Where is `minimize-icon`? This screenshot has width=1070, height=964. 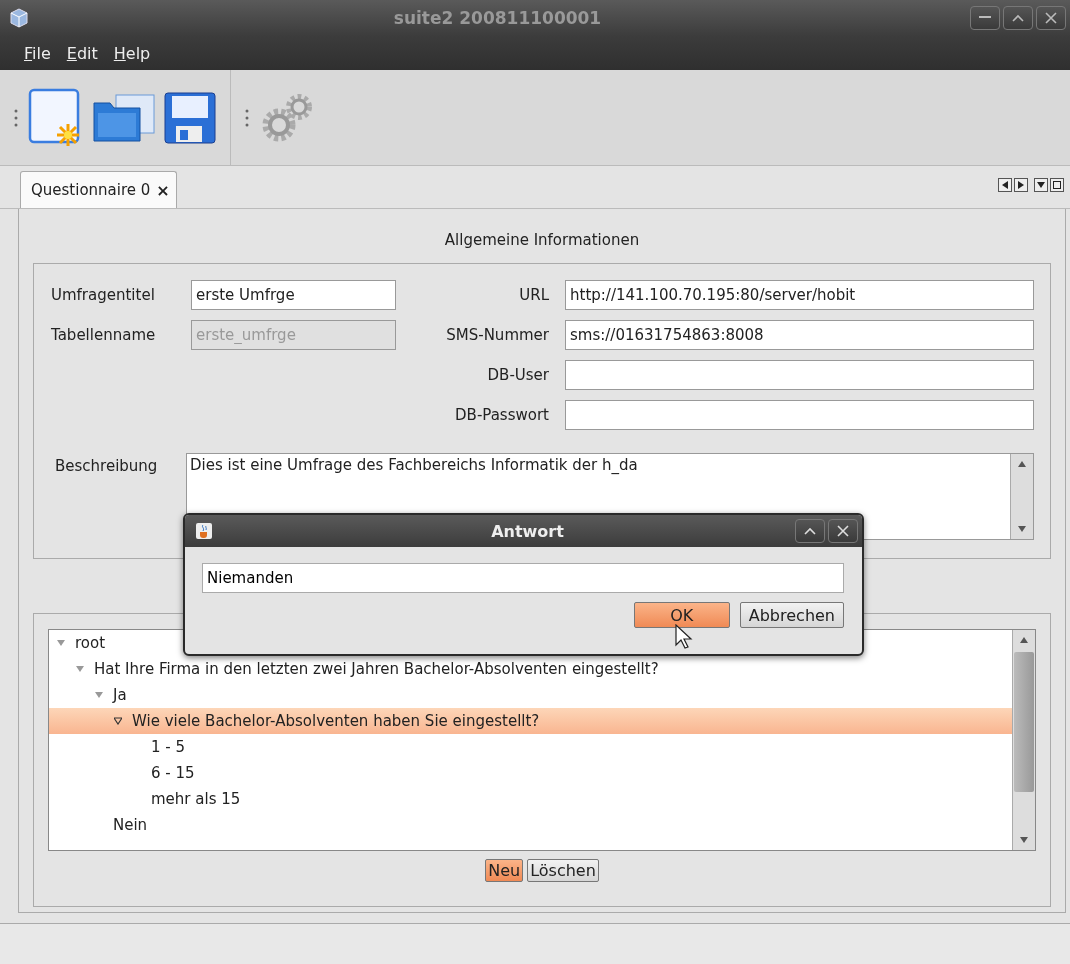 minimize-icon is located at coordinates (985, 18).